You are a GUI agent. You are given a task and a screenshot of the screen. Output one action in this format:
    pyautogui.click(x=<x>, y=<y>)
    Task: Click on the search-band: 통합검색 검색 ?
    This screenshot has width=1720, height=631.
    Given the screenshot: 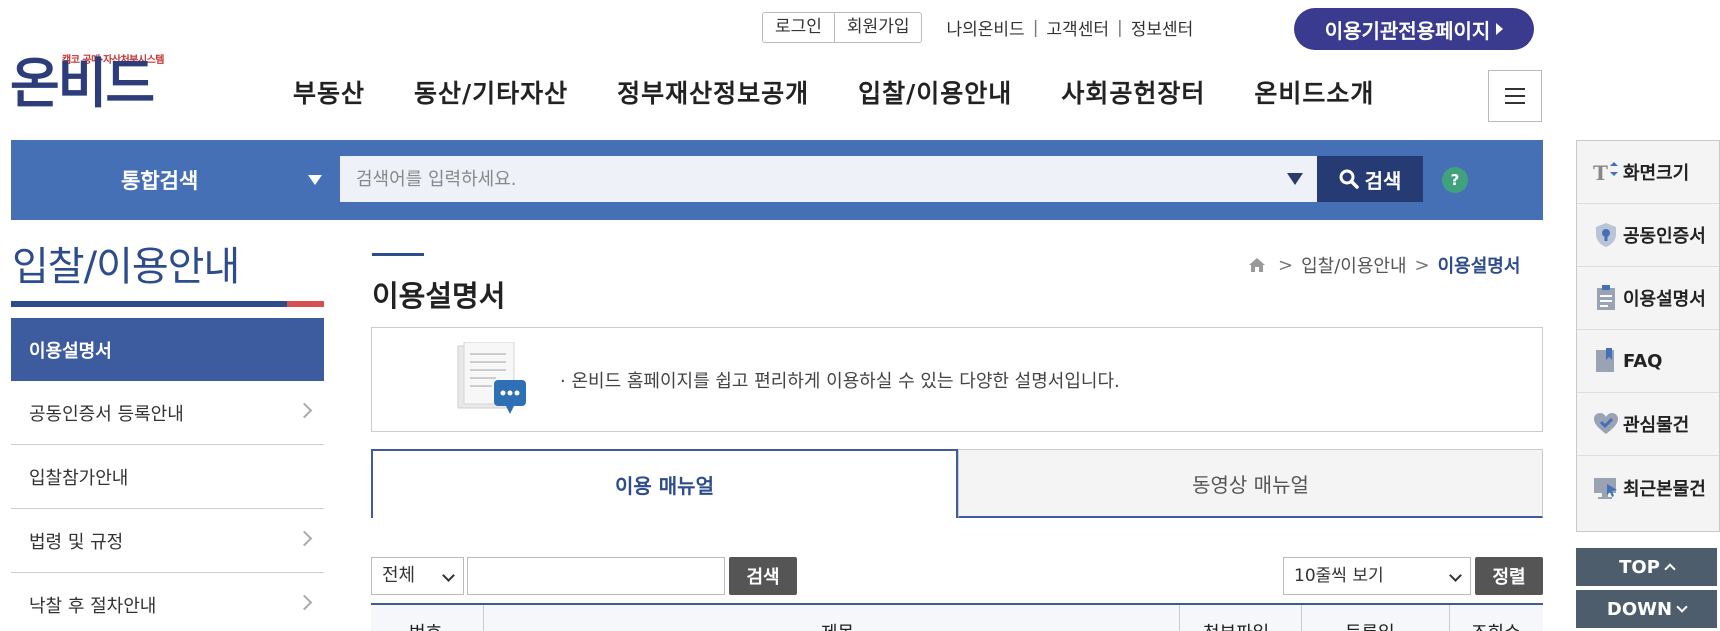 What is the action you would take?
    pyautogui.click(x=777, y=180)
    